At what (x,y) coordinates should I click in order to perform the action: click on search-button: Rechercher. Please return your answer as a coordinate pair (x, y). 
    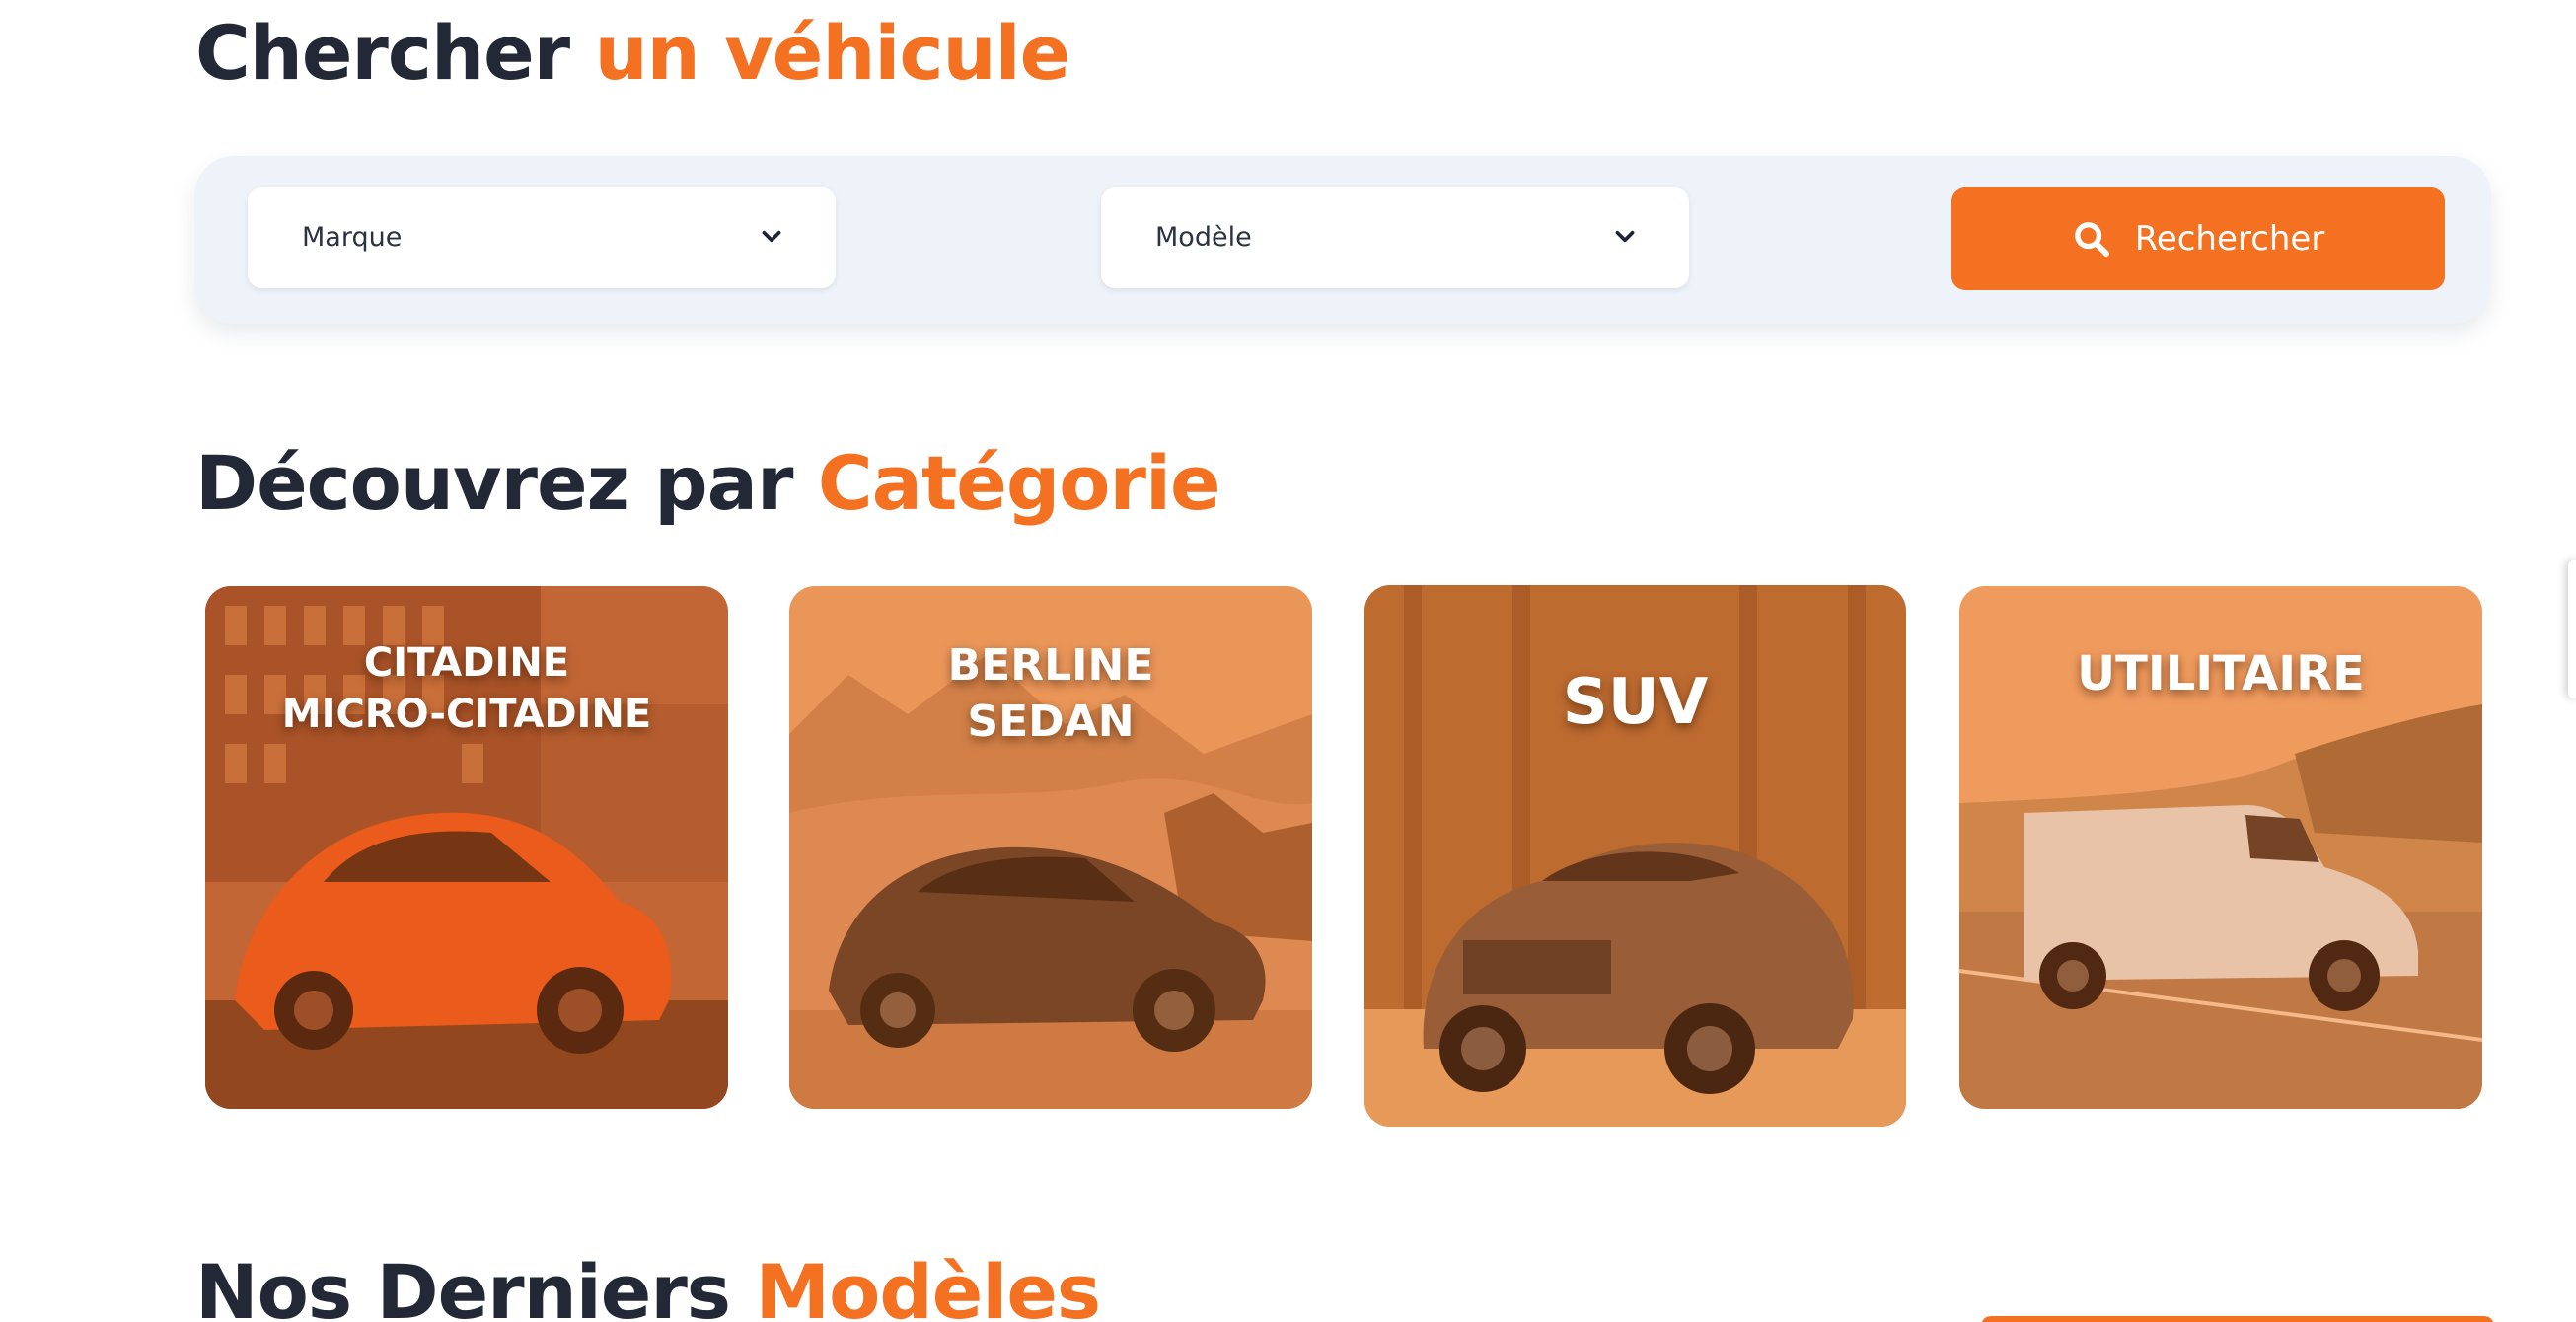
    Looking at the image, I should click on (2198, 238).